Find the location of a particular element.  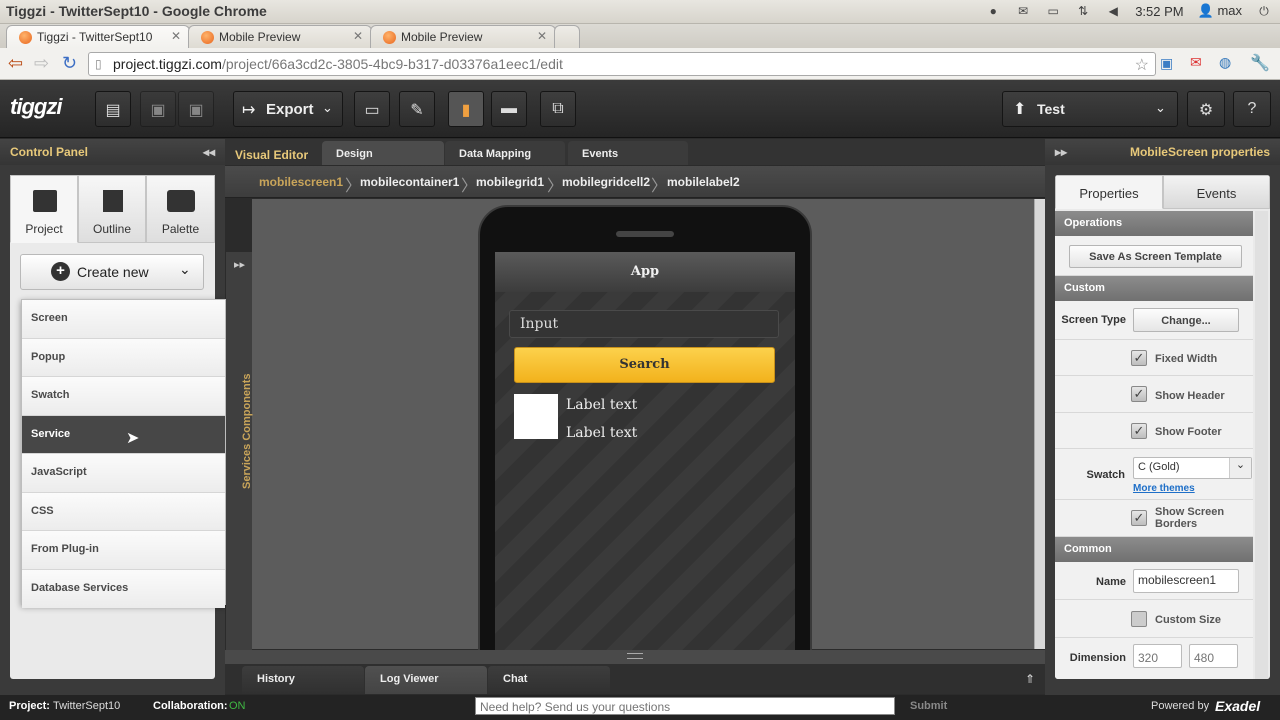

power-icon: ⏻ is located at coordinates (1264, 11).